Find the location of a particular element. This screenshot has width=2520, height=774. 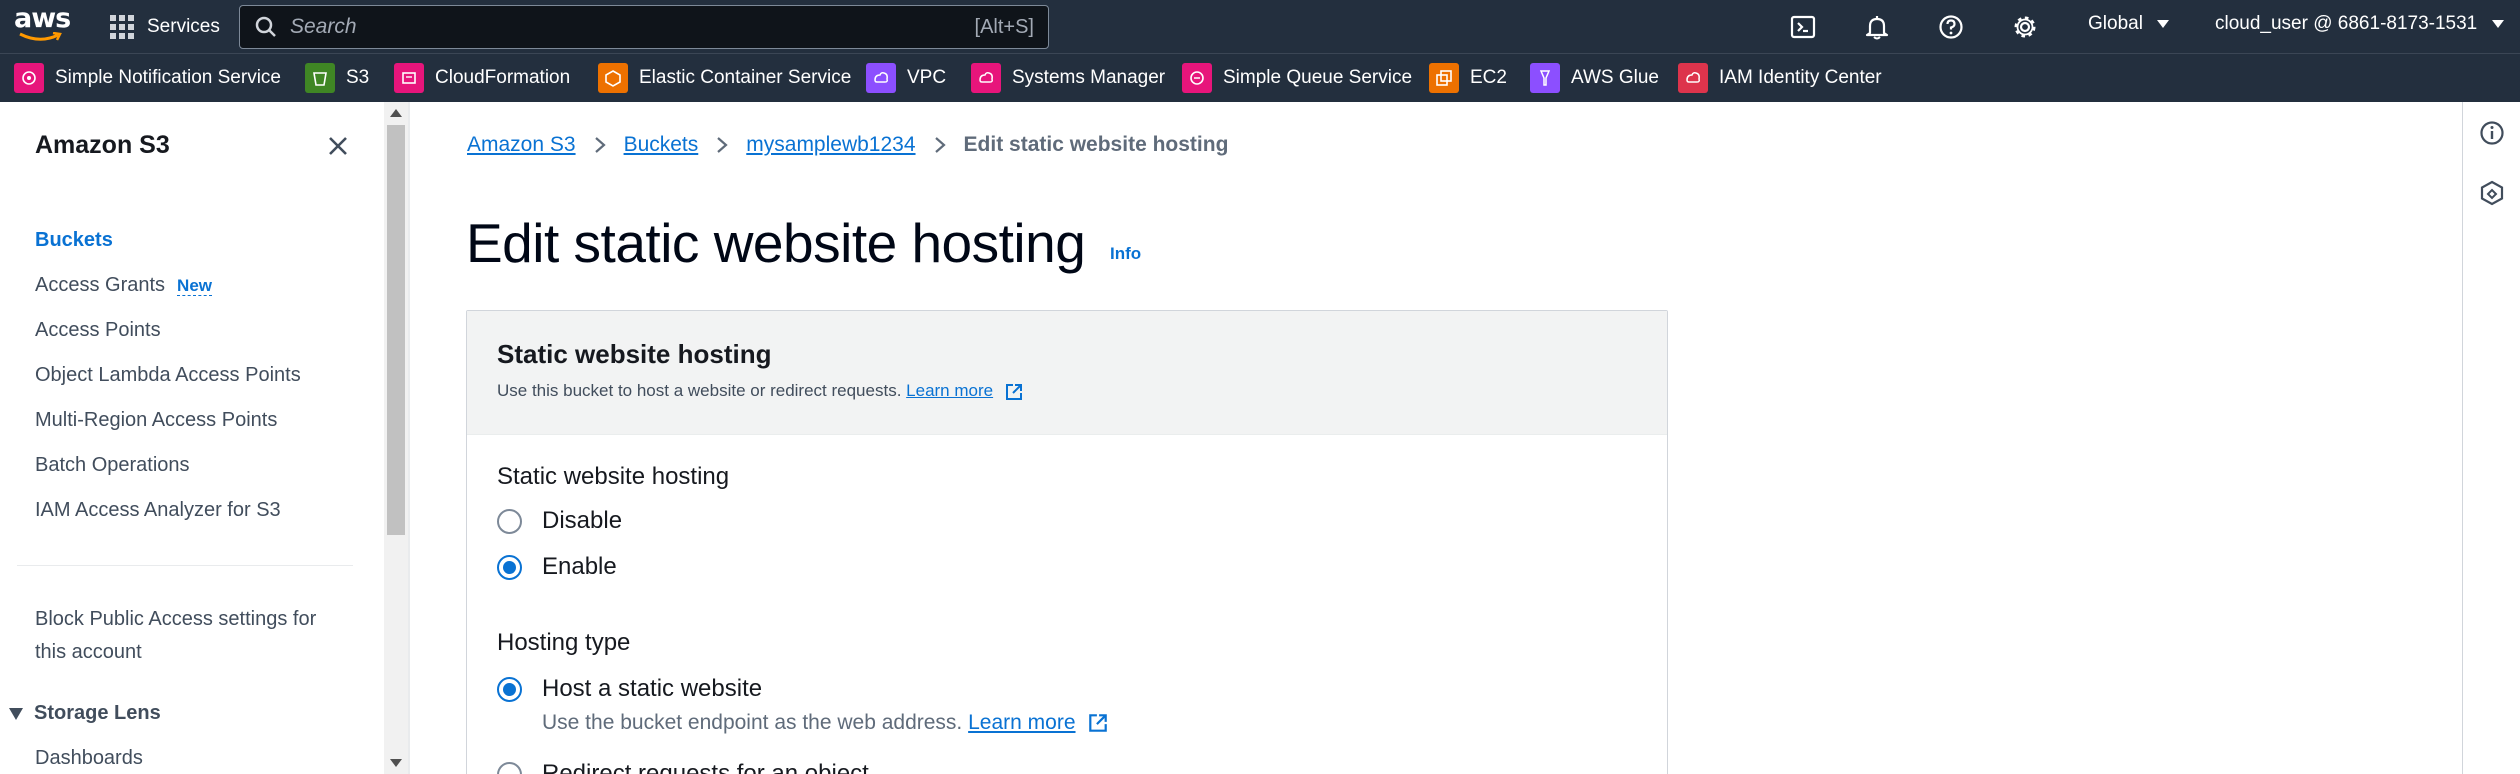

favorite-iam-identity-center: IAM Identity Center is located at coordinates (1780, 78).